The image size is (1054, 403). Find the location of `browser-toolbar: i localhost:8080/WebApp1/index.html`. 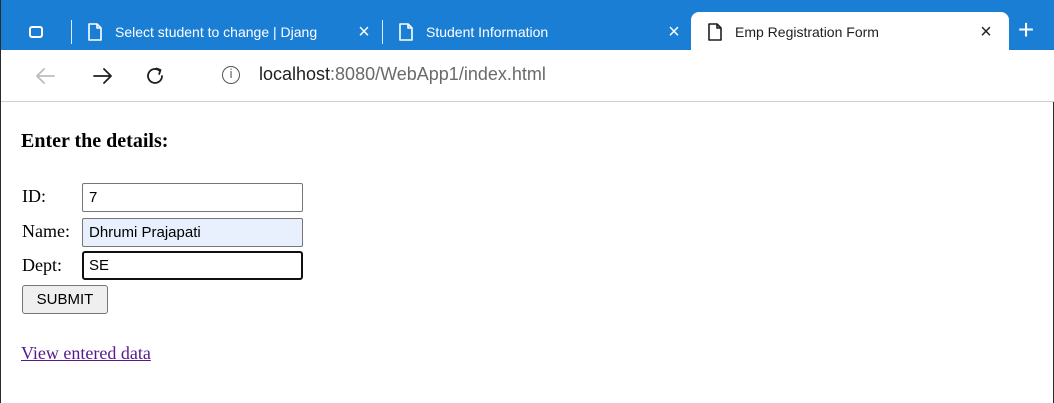

browser-toolbar: i localhost:8080/WebApp1/index.html is located at coordinates (527, 76).